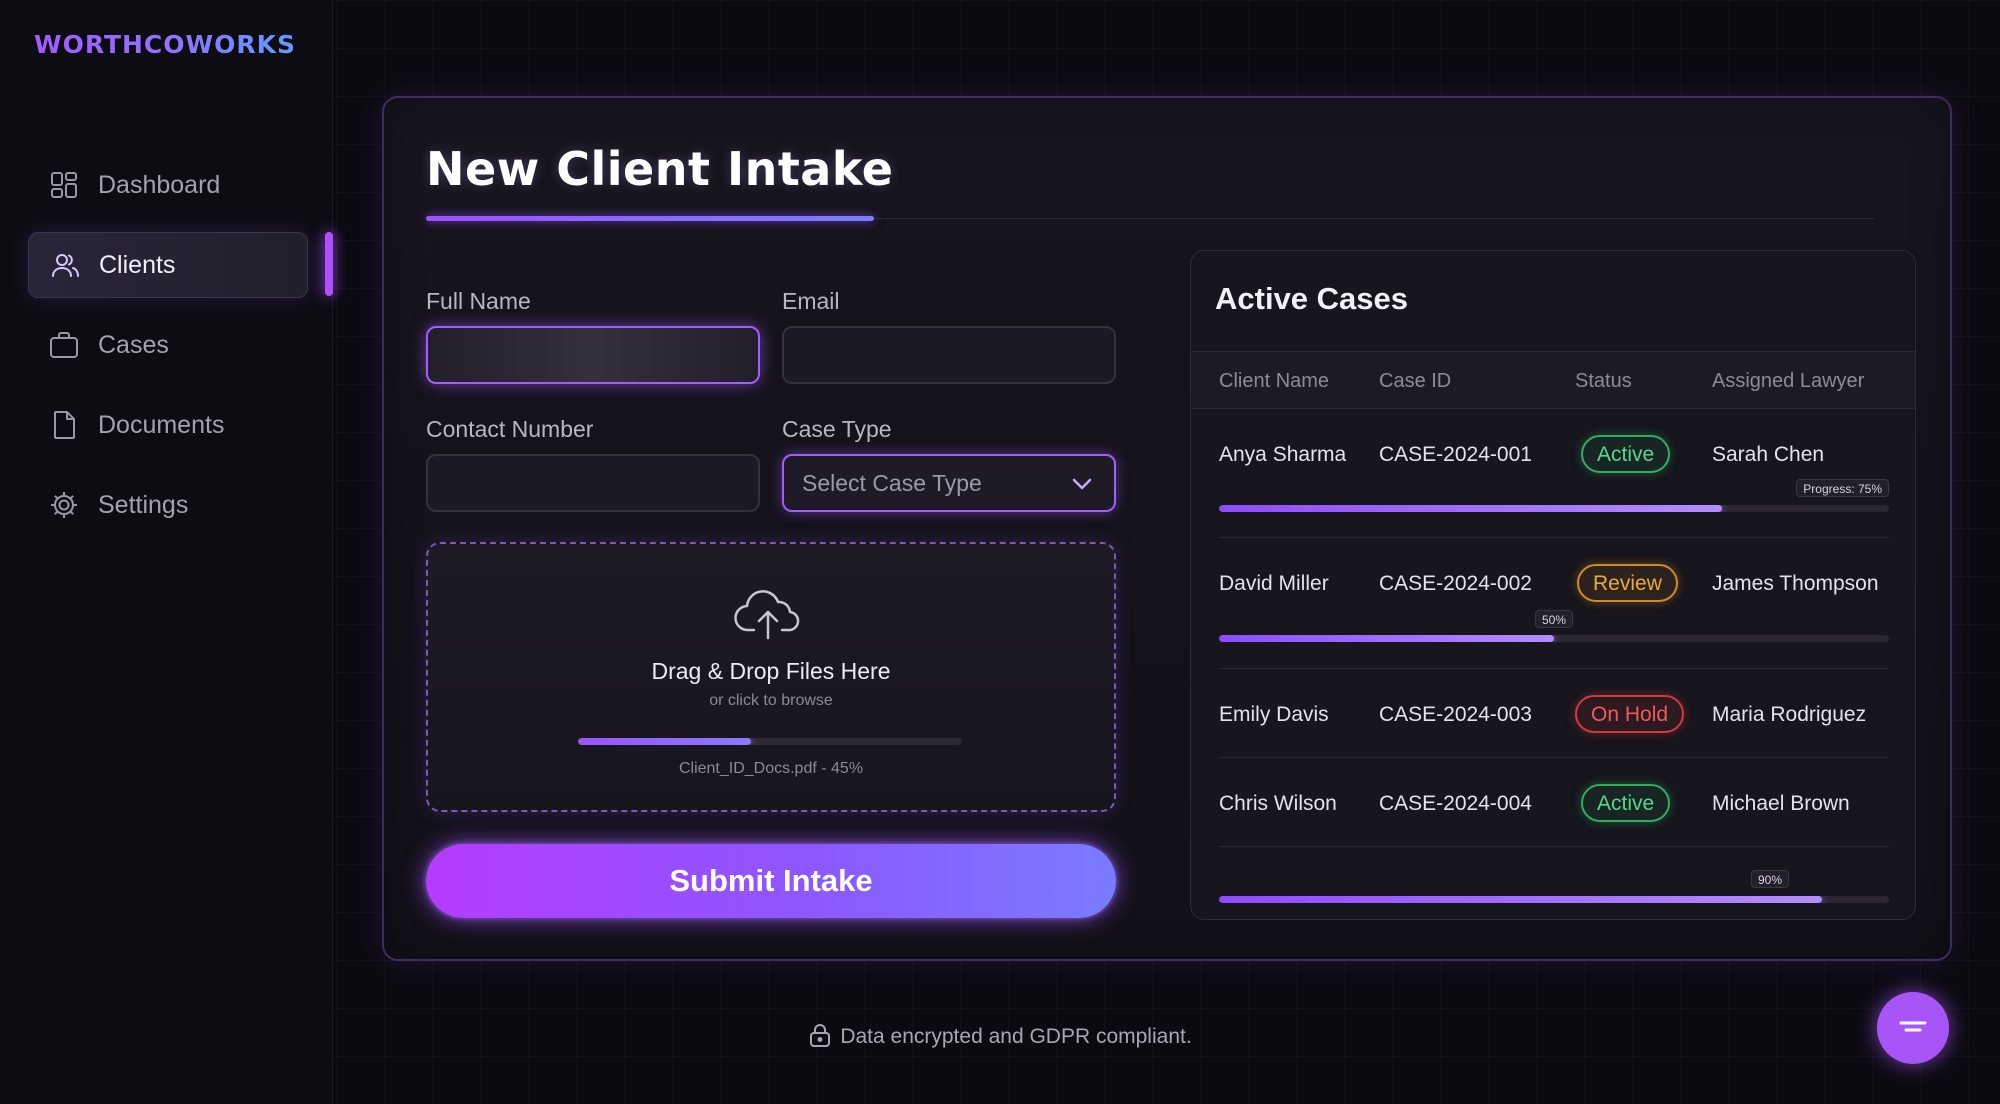 This screenshot has height=1104, width=2000. I want to click on row-divider, so click(1554, 846).